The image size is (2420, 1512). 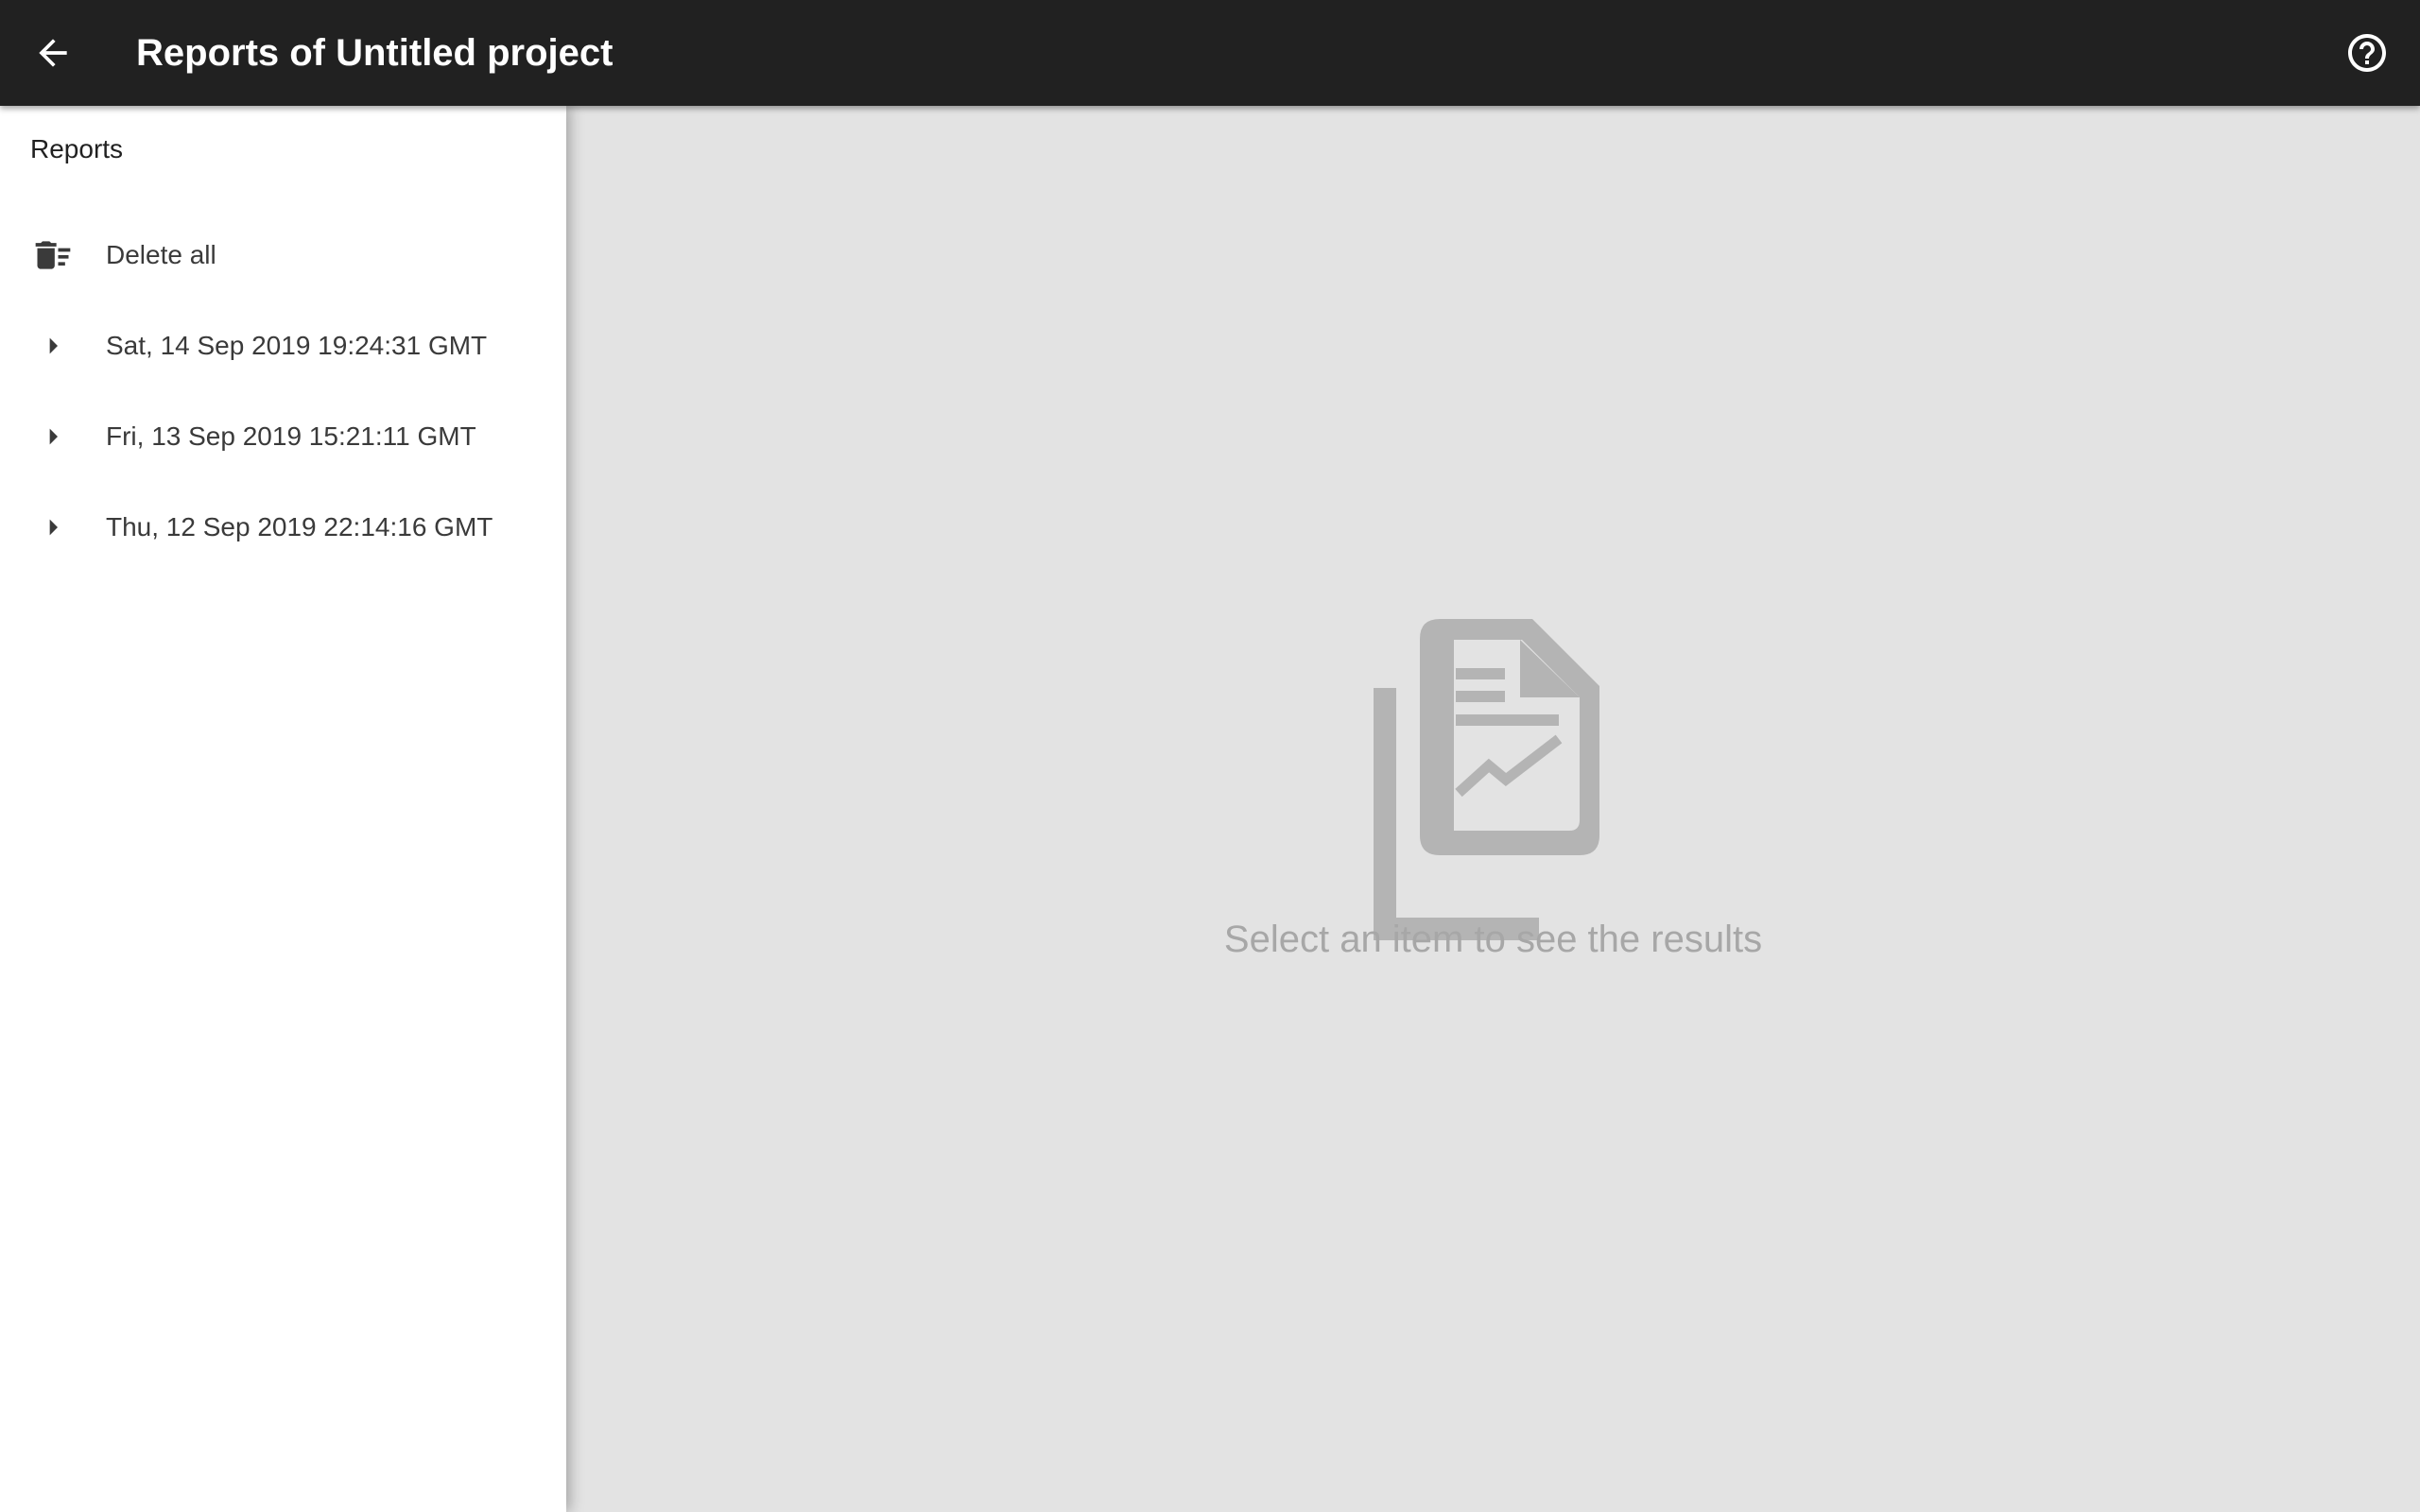 I want to click on help-button, so click(x=2367, y=53).